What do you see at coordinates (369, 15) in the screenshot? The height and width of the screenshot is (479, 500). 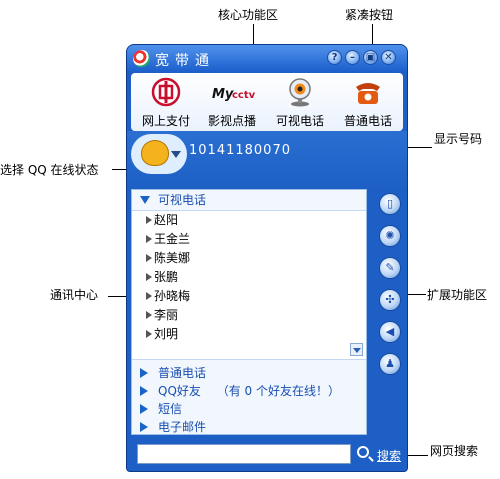 I see `annotation-compact-button: 紧凑按钮` at bounding box center [369, 15].